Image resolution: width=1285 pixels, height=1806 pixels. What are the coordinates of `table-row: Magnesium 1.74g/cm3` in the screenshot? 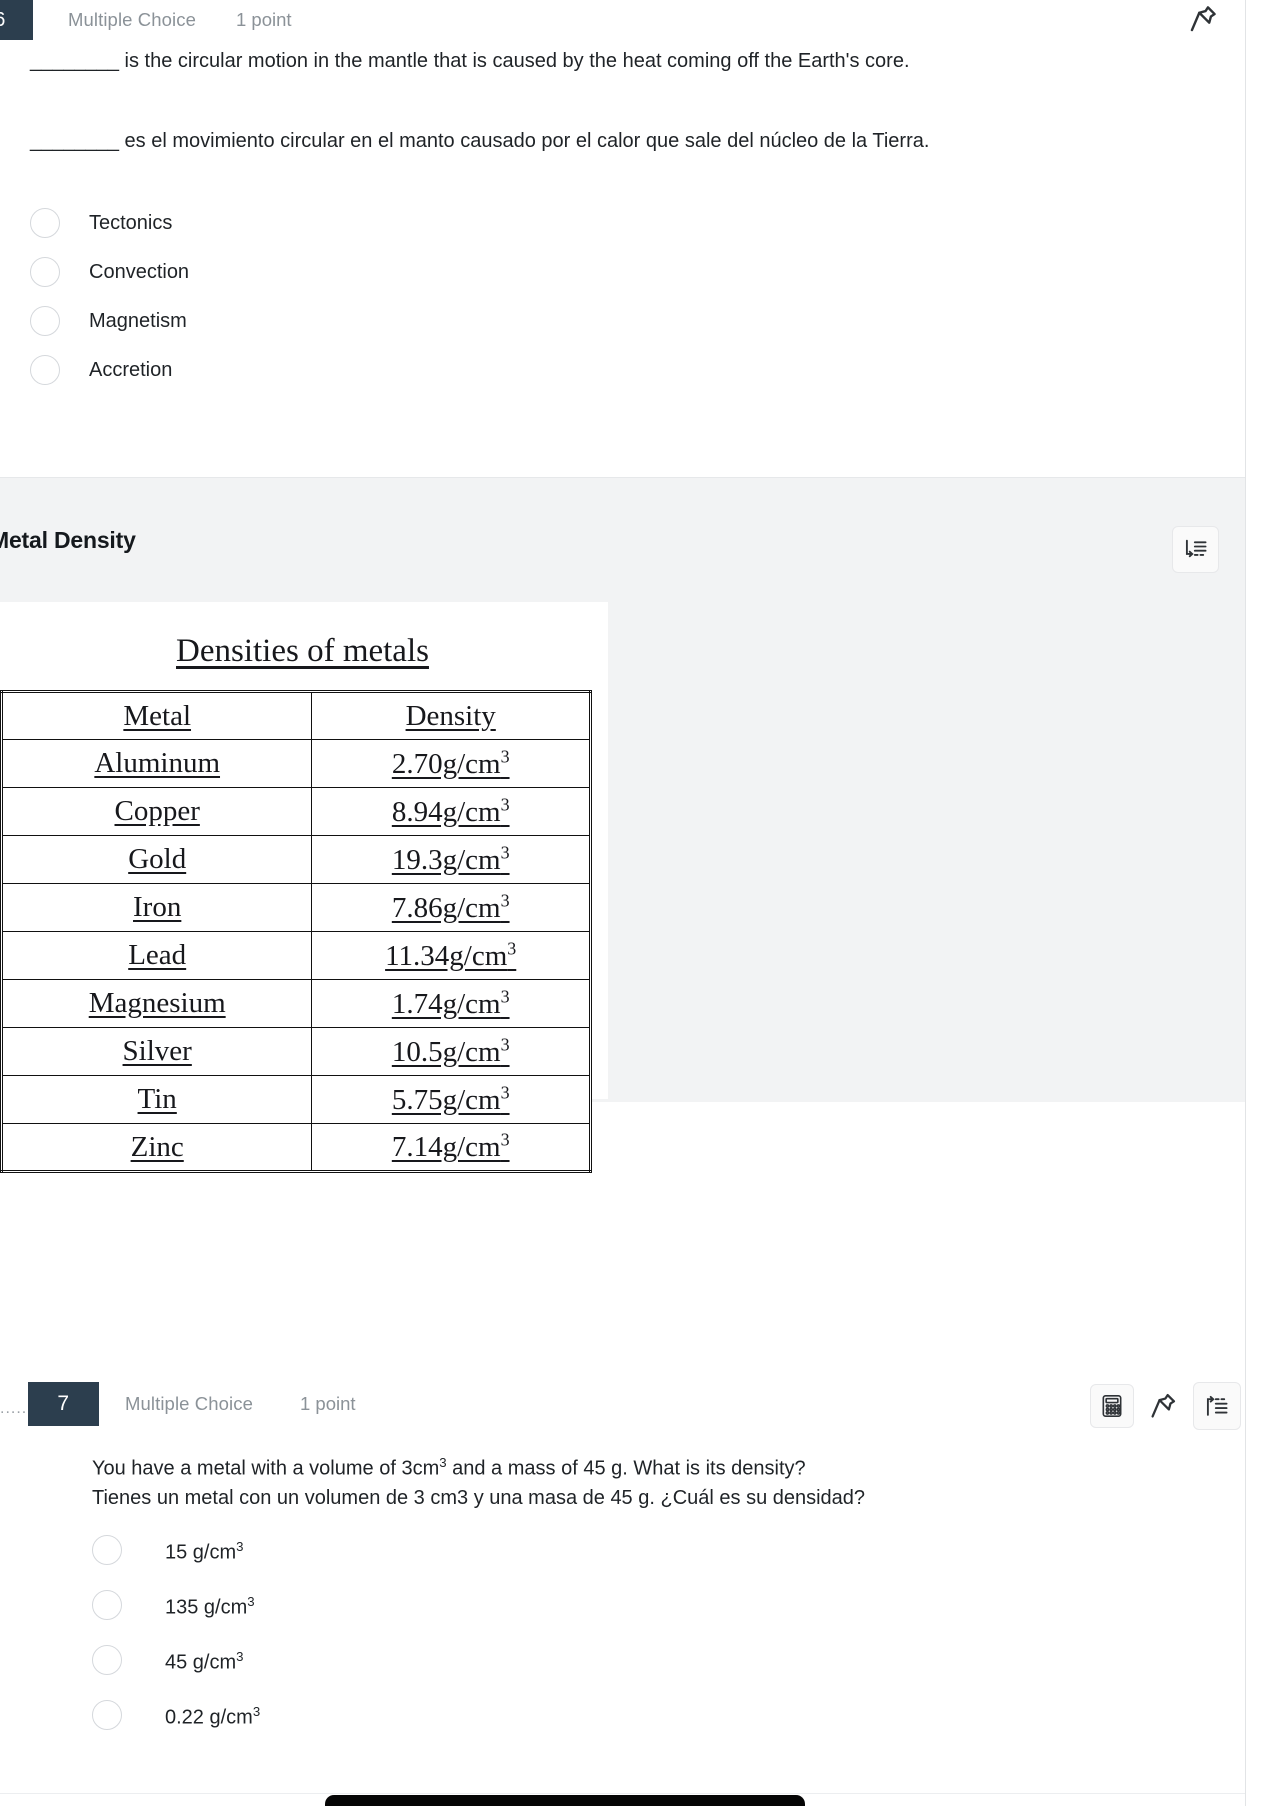 It's located at (295, 1003).